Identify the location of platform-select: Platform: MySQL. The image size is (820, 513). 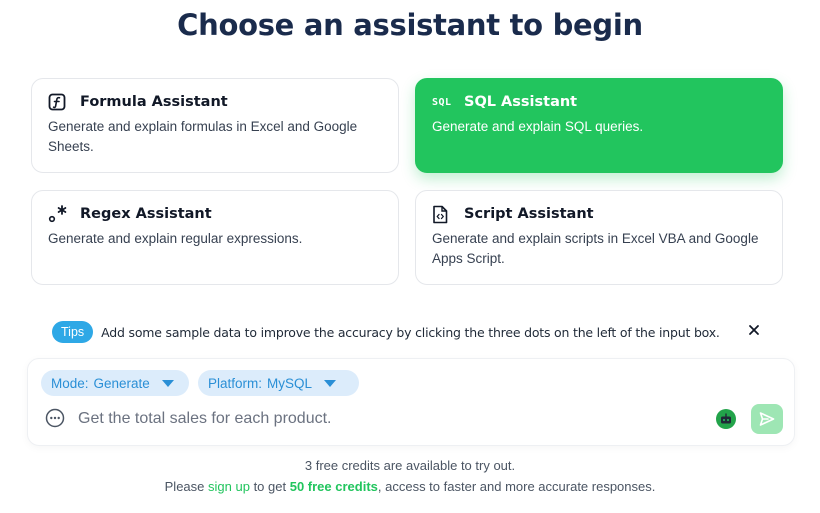
(278, 383).